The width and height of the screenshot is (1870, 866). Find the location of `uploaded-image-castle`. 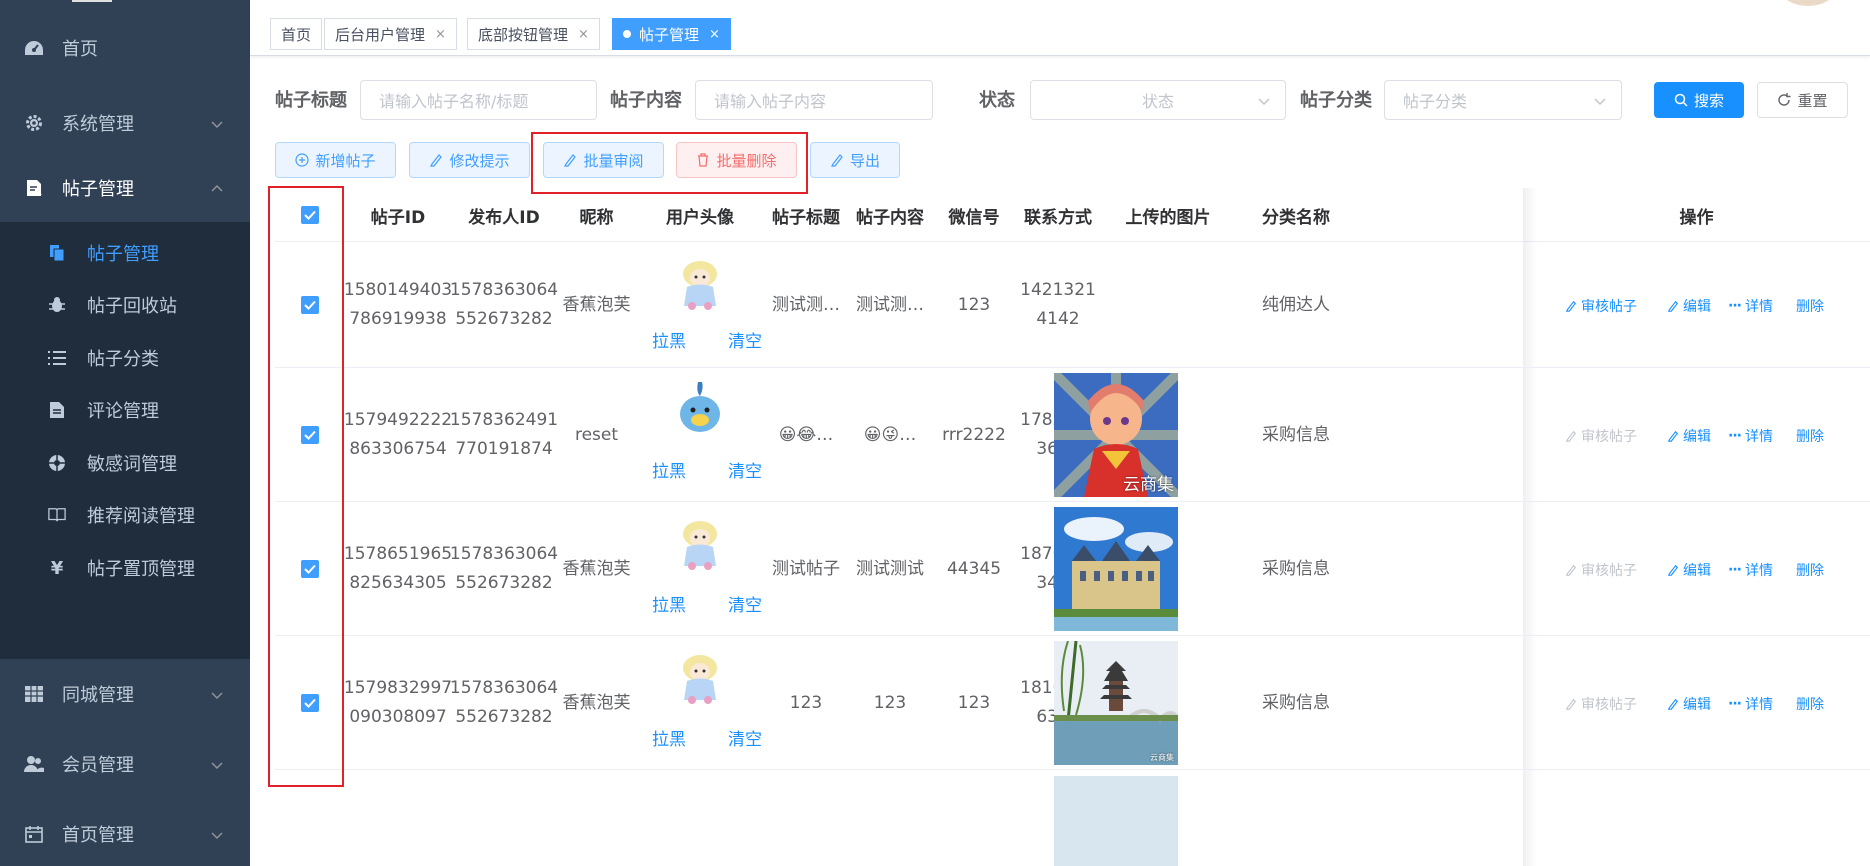

uploaded-image-castle is located at coordinates (1116, 569).